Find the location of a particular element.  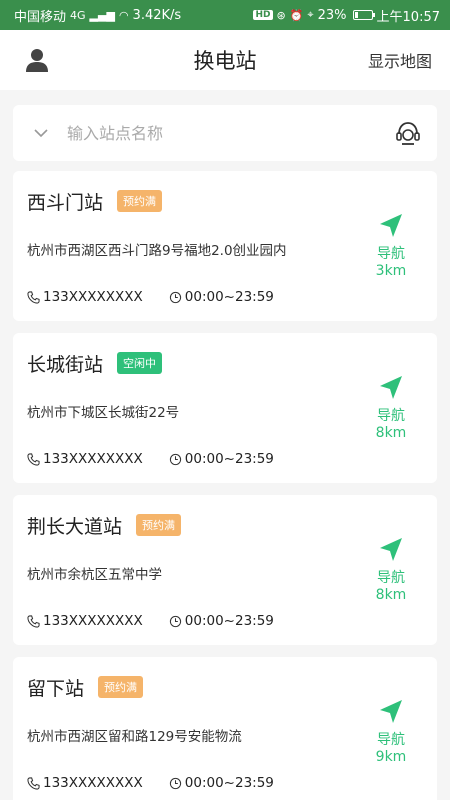

station-name: 西斗门站 is located at coordinates (65, 202).